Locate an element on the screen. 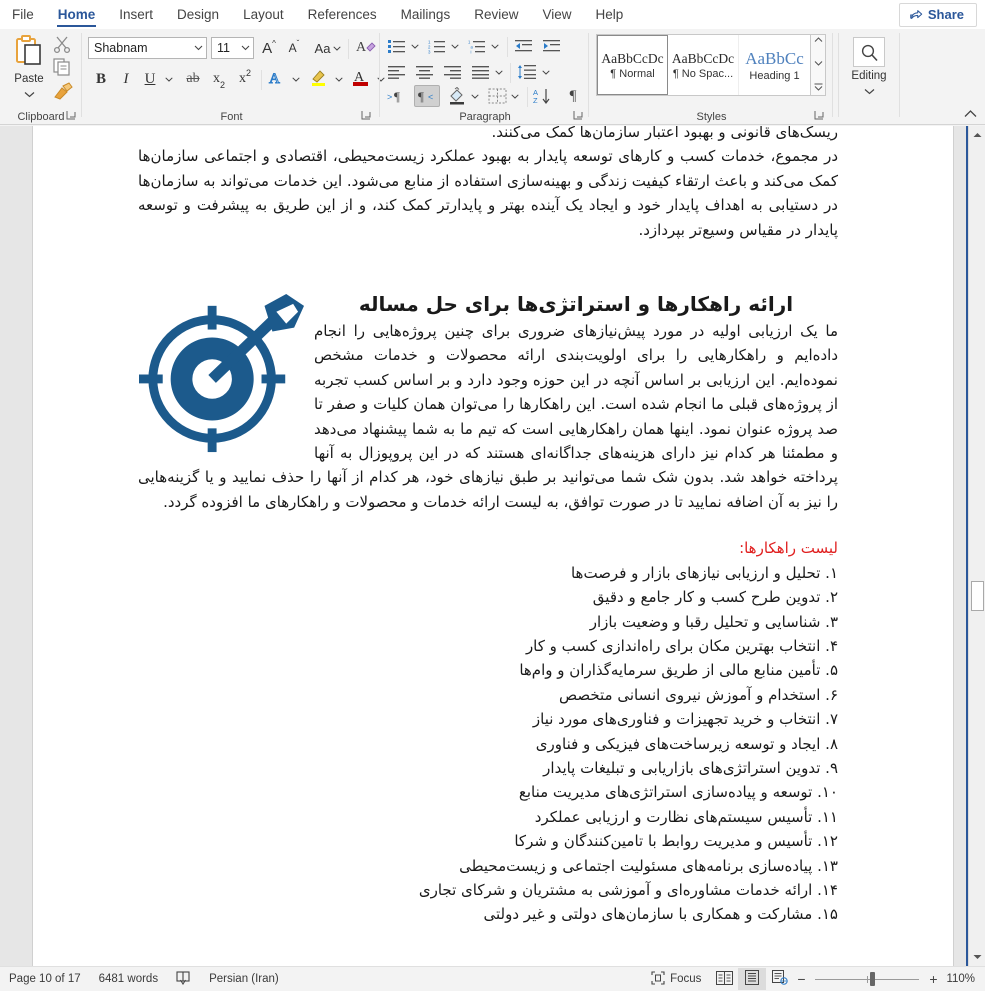 The image size is (985, 991). zoom-out-button: − is located at coordinates (801, 979).